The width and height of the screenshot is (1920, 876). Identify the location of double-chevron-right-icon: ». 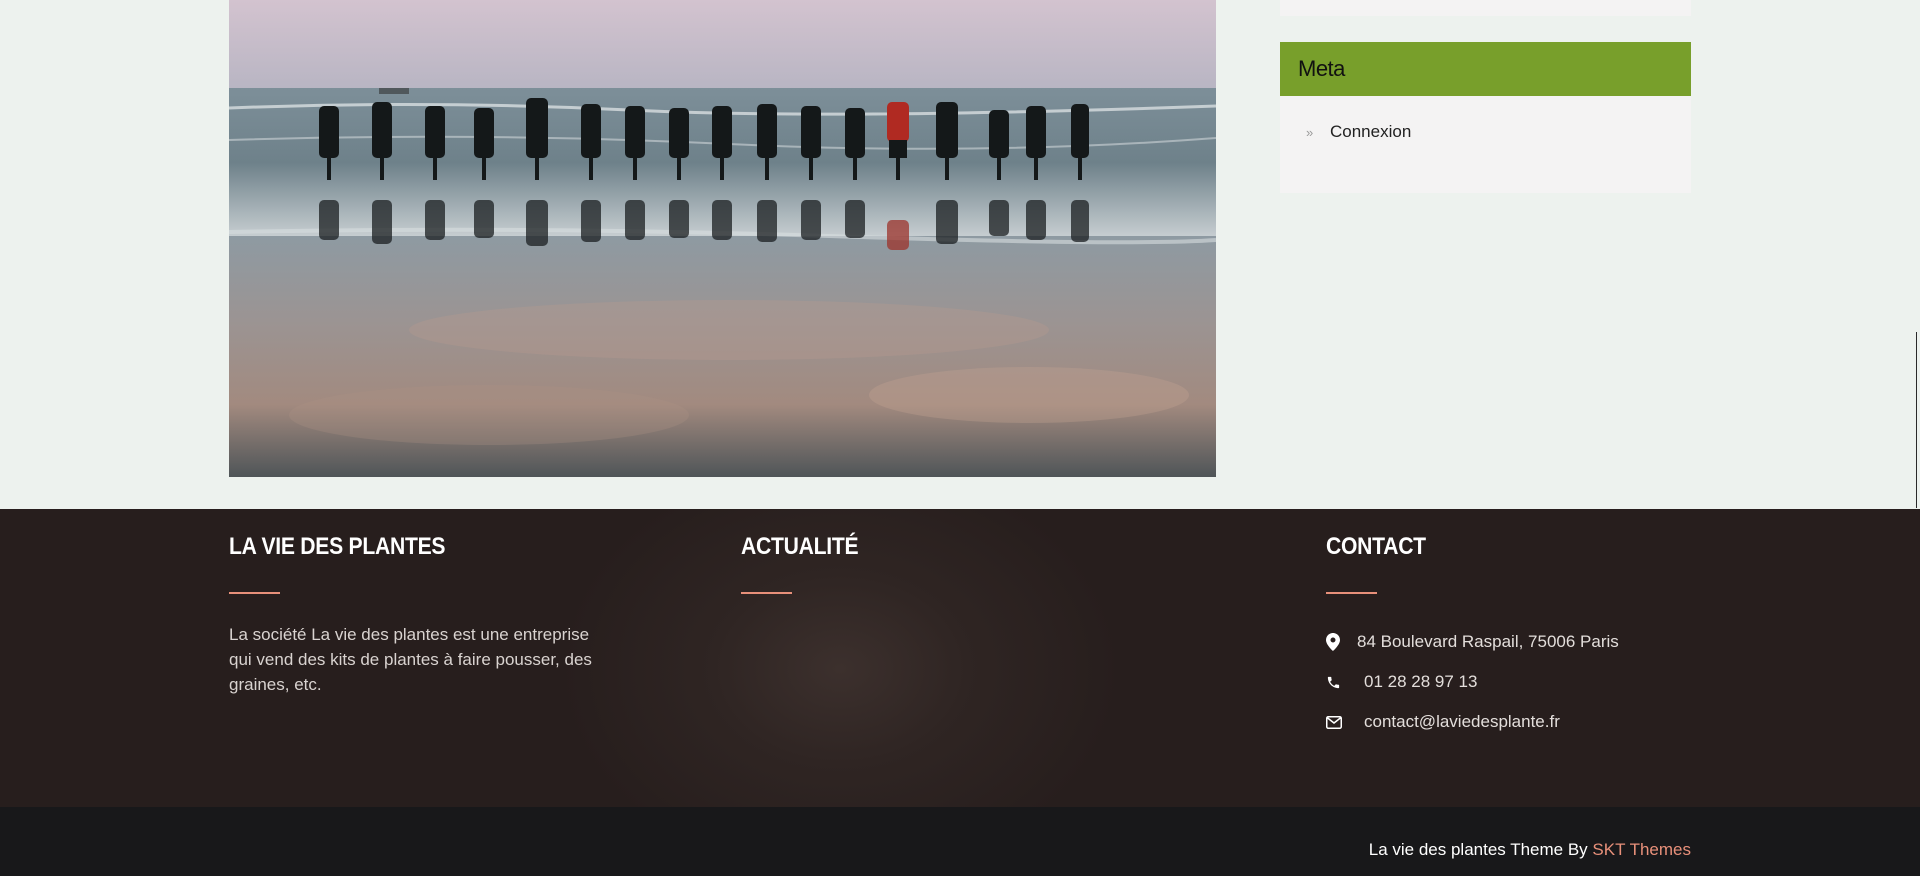
(1309, 132).